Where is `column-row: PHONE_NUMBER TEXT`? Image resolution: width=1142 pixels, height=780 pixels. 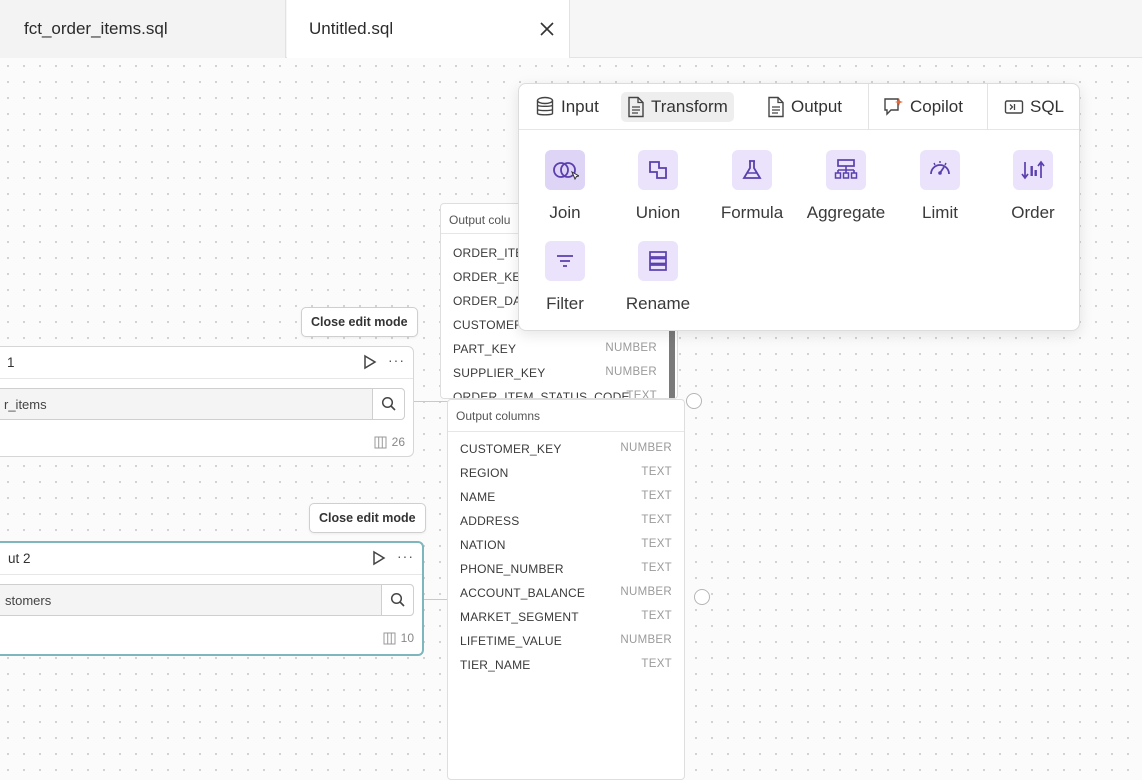
column-row: PHONE_NUMBER TEXT is located at coordinates (566, 569).